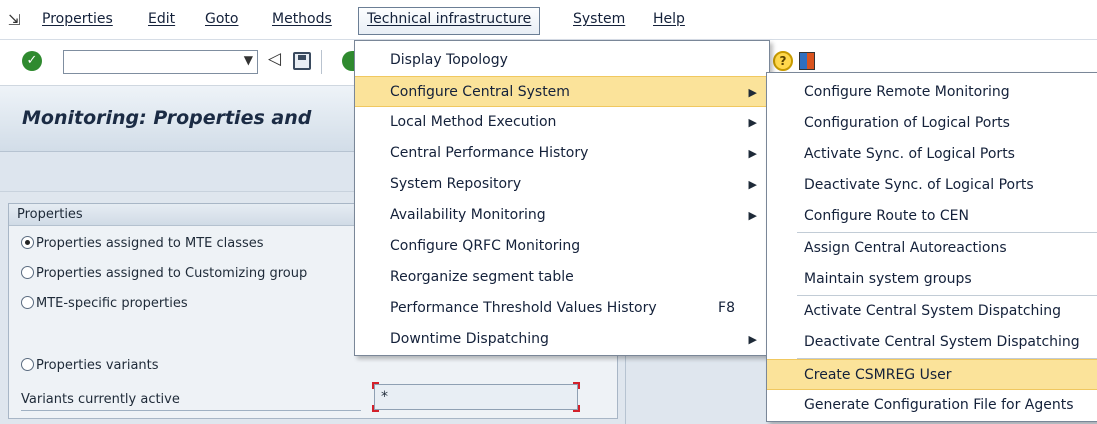  Describe the element at coordinates (886, 216) in the screenshot. I see `menu-item-label: Configure Route to CEN` at that location.